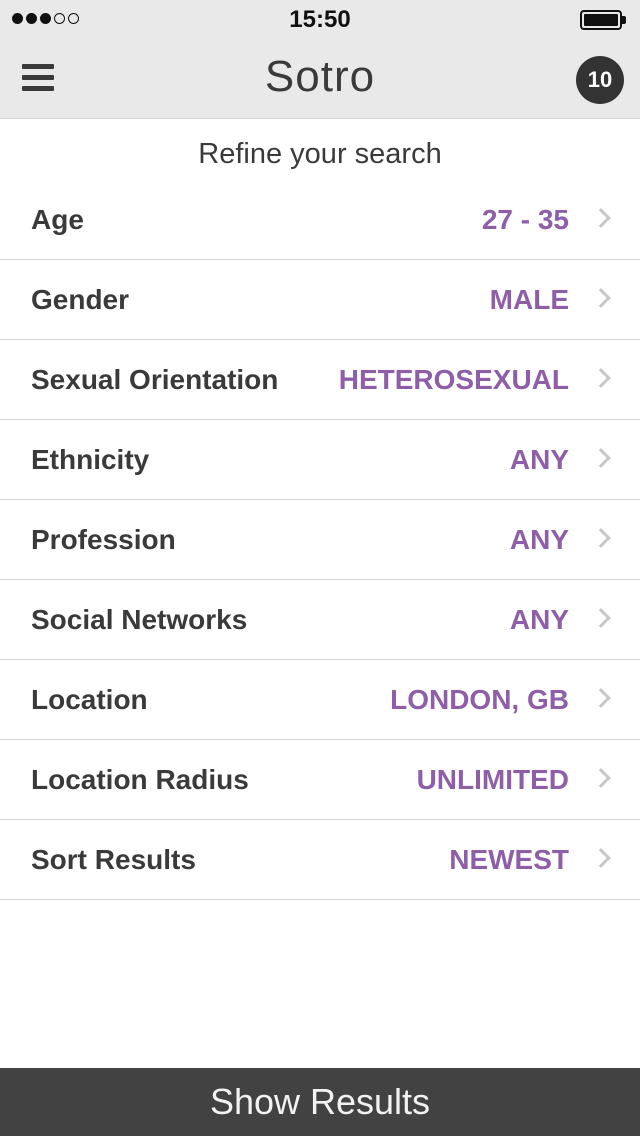 The height and width of the screenshot is (1136, 640). What do you see at coordinates (320, 1102) in the screenshot?
I see `show-results-button: Show Results` at bounding box center [320, 1102].